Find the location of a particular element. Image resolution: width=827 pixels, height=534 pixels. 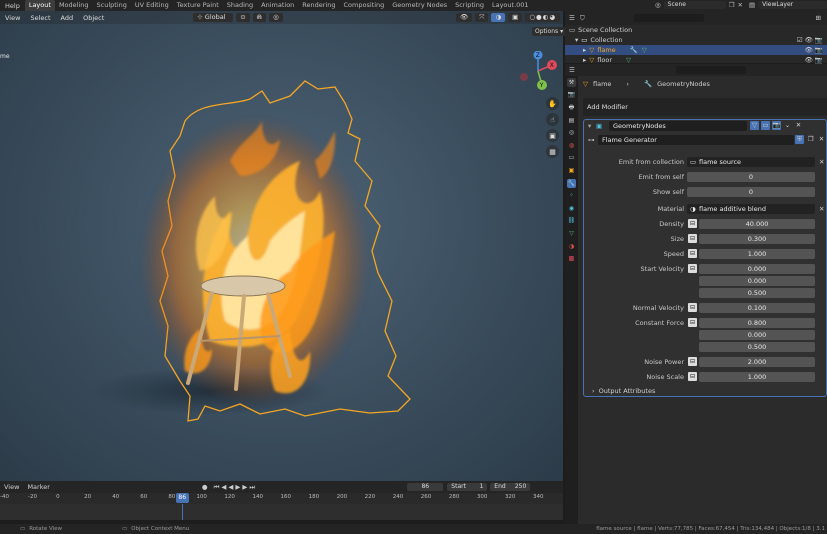

flame-expand-icon: ▸ is located at coordinates (584, 50).